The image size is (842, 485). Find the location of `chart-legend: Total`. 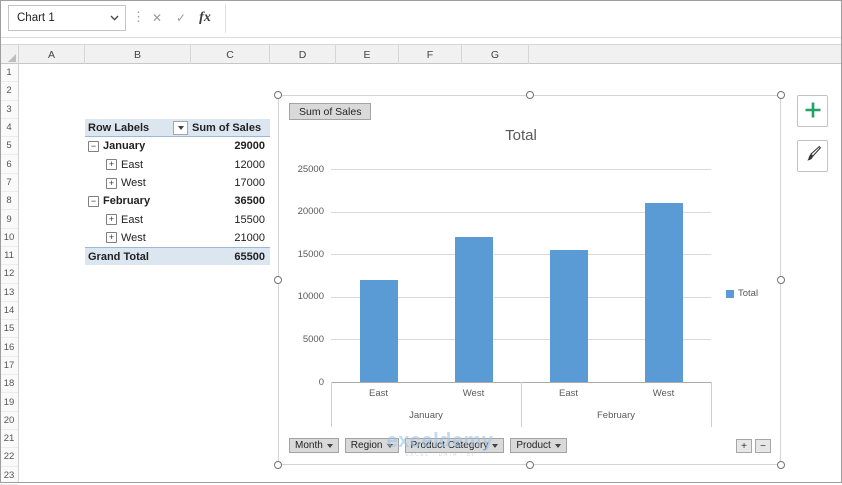

chart-legend: Total is located at coordinates (742, 293).